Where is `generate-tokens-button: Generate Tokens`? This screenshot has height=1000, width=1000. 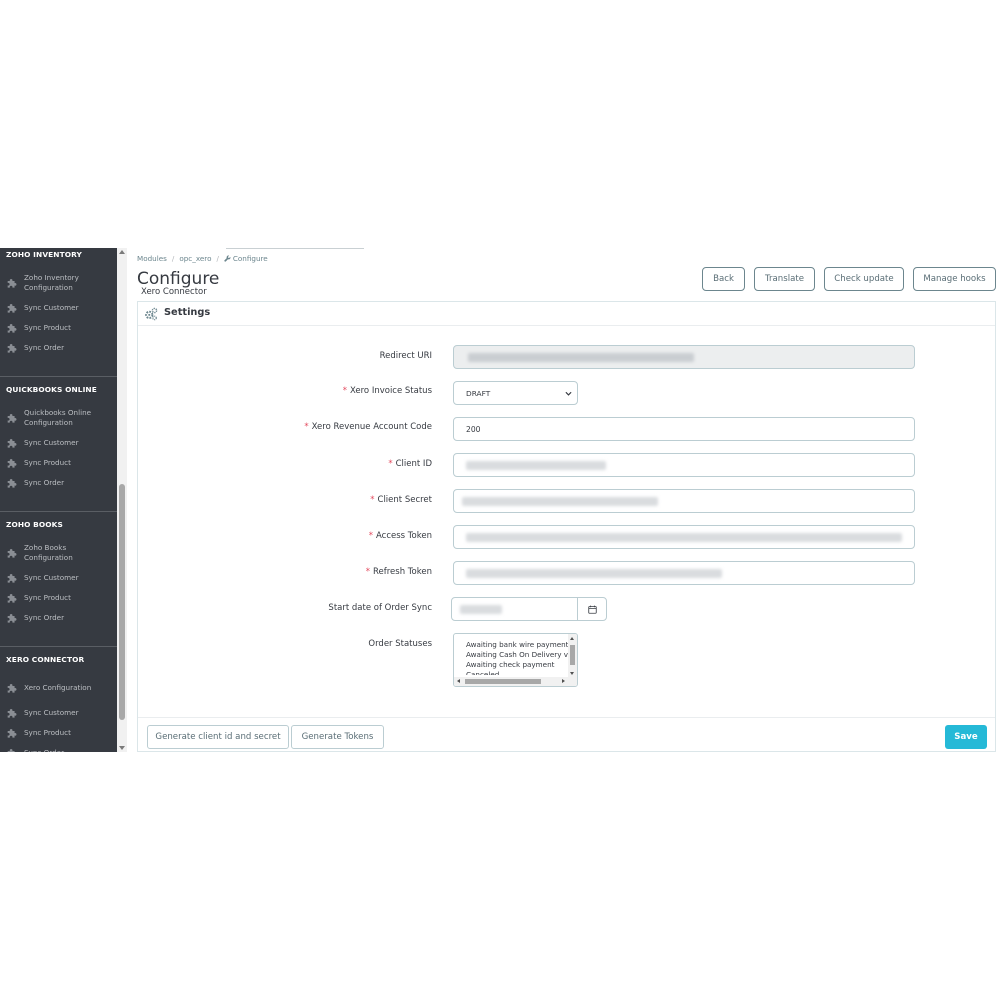 generate-tokens-button: Generate Tokens is located at coordinates (337, 737).